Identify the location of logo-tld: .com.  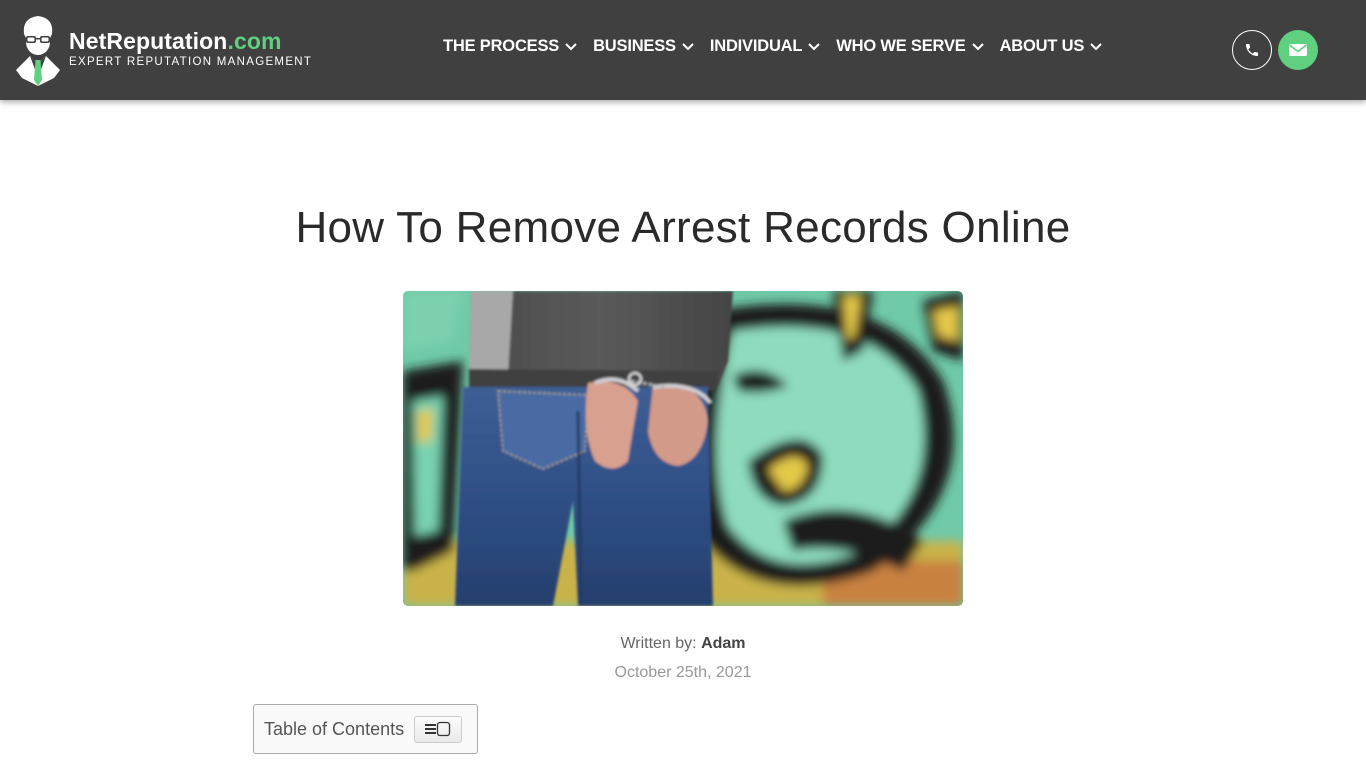
(254, 40).